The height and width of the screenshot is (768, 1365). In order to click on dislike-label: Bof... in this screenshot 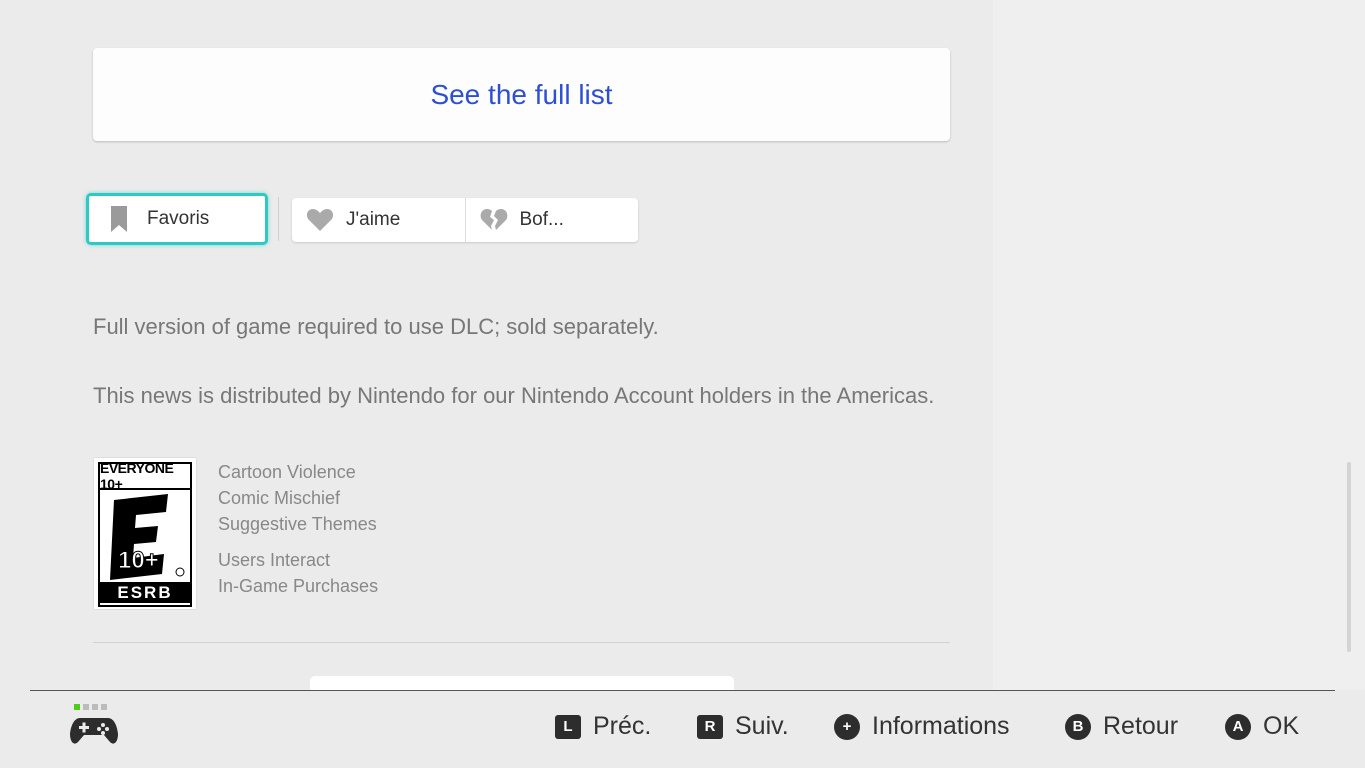, I will do `click(541, 219)`.